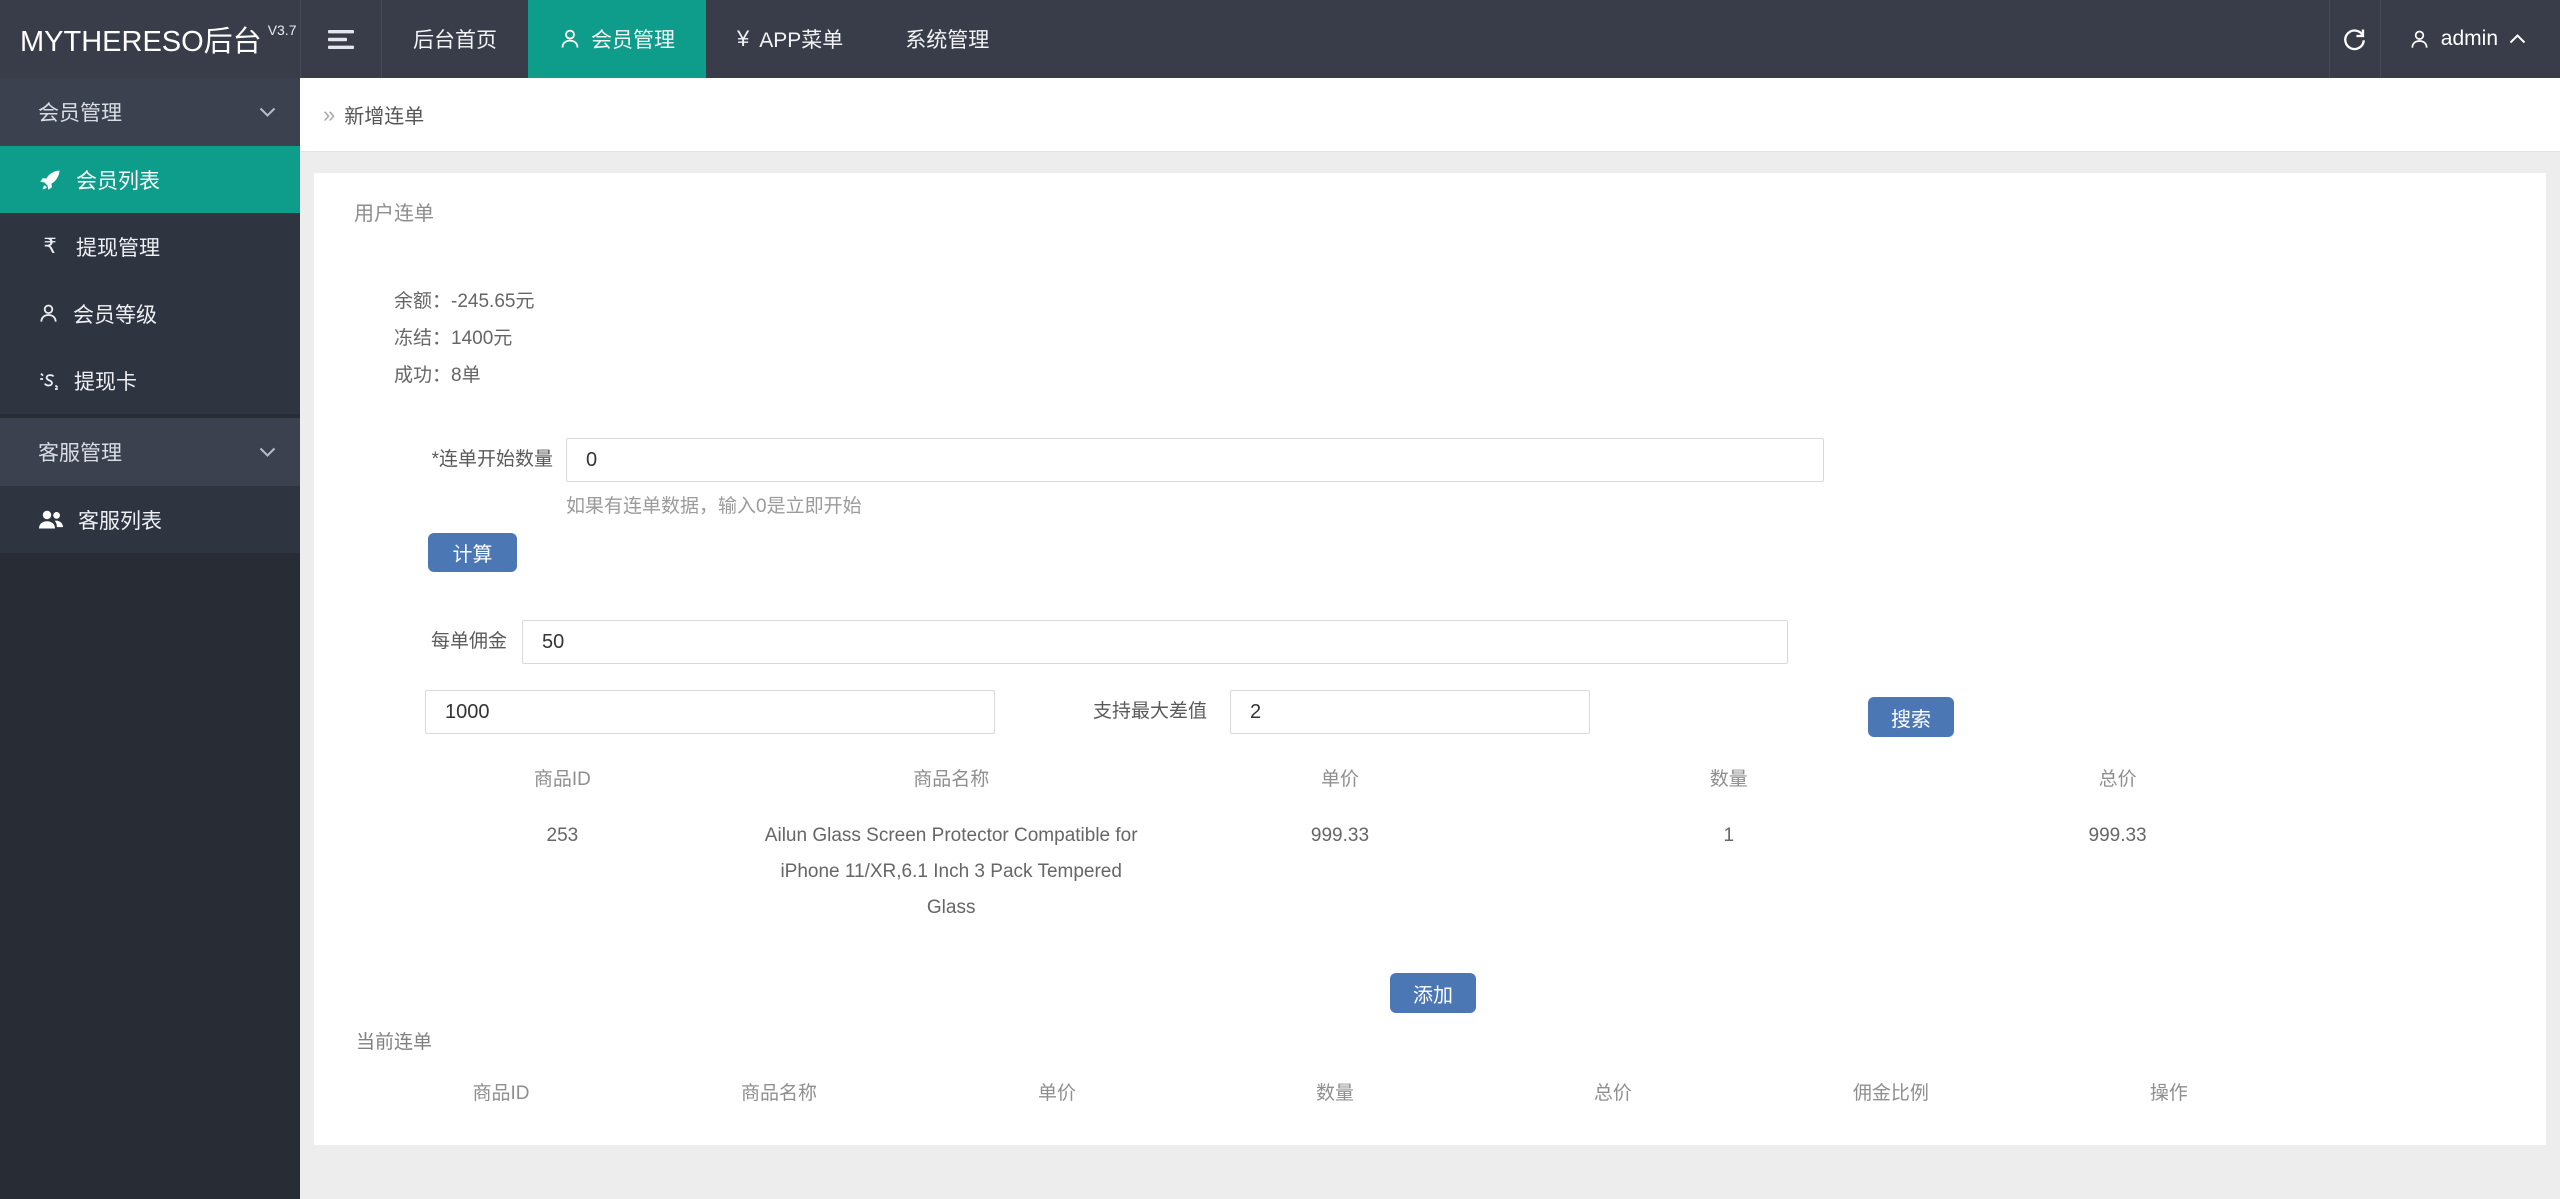 Image resolution: width=2560 pixels, height=1199 pixels. What do you see at coordinates (329, 114) in the screenshot?
I see `breadcrumb-marker: »` at bounding box center [329, 114].